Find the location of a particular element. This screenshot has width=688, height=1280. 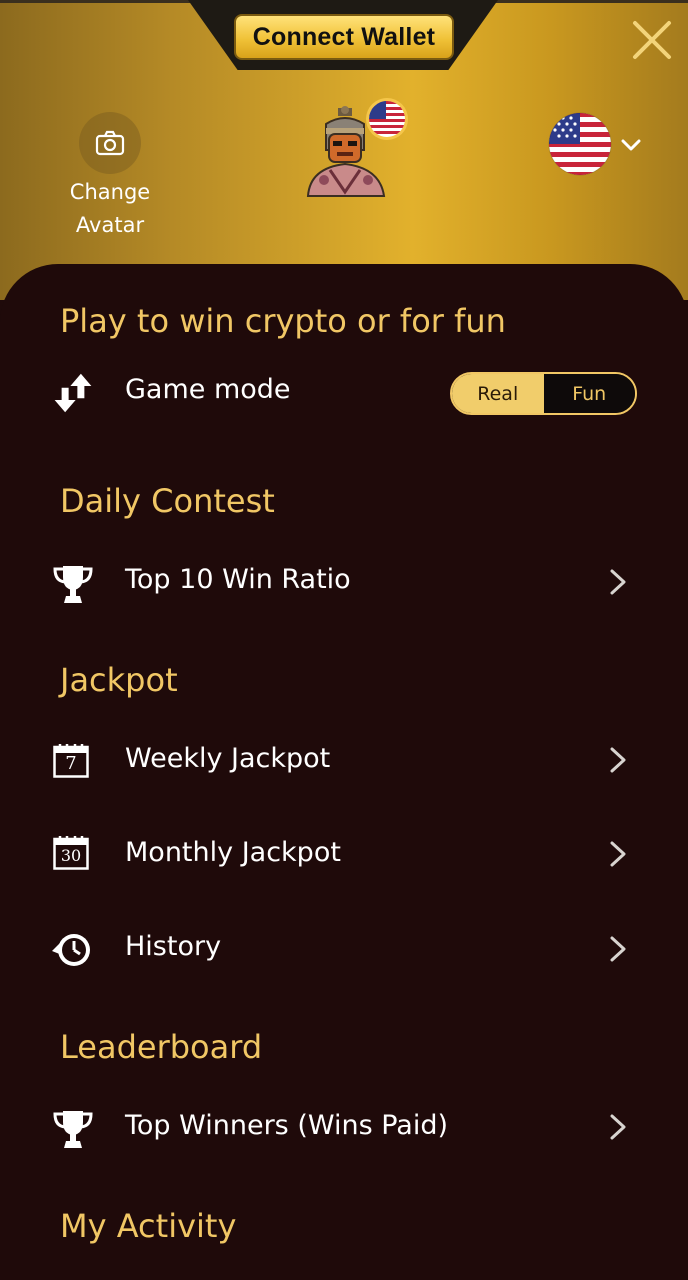

camera-button is located at coordinates (110, 143).